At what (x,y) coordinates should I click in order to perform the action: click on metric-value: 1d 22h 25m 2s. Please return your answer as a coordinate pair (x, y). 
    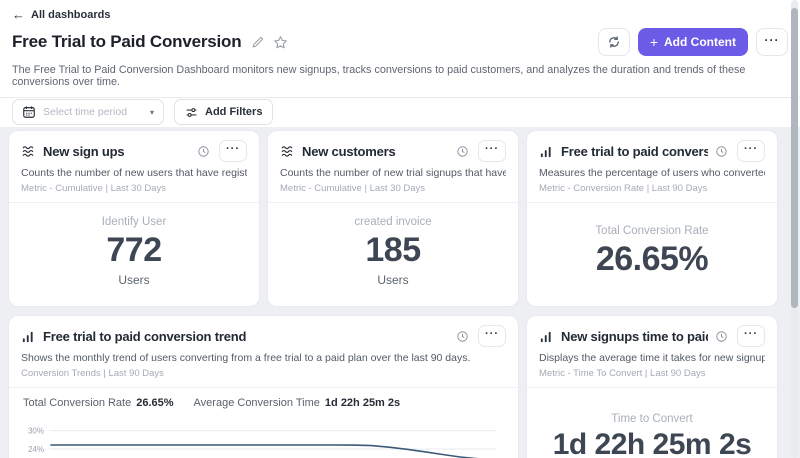
    Looking at the image, I should click on (652, 442).